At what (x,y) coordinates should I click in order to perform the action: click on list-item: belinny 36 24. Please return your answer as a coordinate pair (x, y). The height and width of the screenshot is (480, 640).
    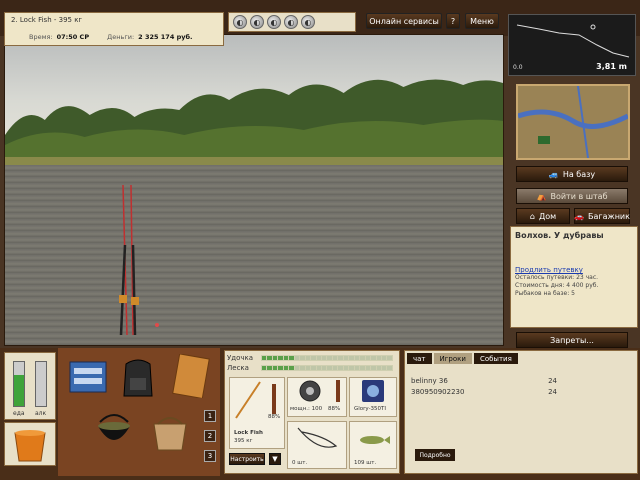
    Looking at the image, I should click on (521, 382).